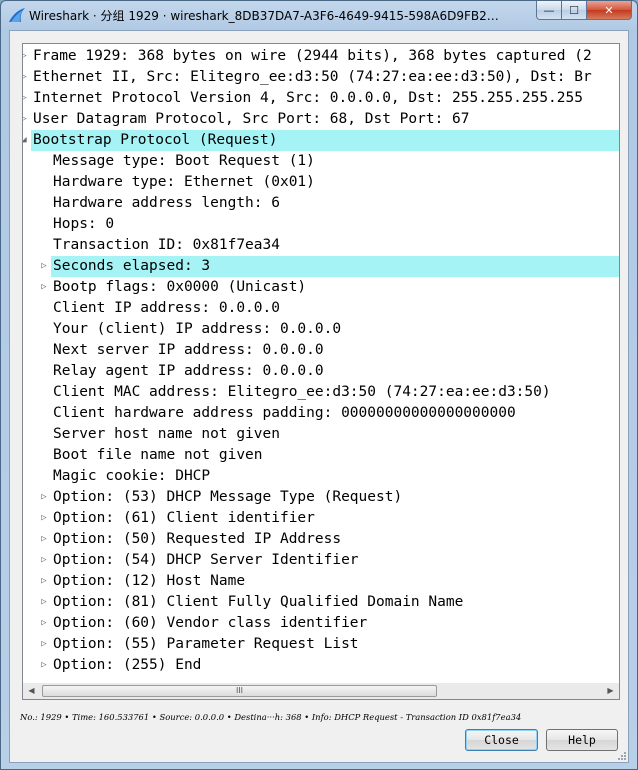 The width and height of the screenshot is (638, 770). What do you see at coordinates (321, 455) in the screenshot?
I see `tree-row: Boot file name not given` at bounding box center [321, 455].